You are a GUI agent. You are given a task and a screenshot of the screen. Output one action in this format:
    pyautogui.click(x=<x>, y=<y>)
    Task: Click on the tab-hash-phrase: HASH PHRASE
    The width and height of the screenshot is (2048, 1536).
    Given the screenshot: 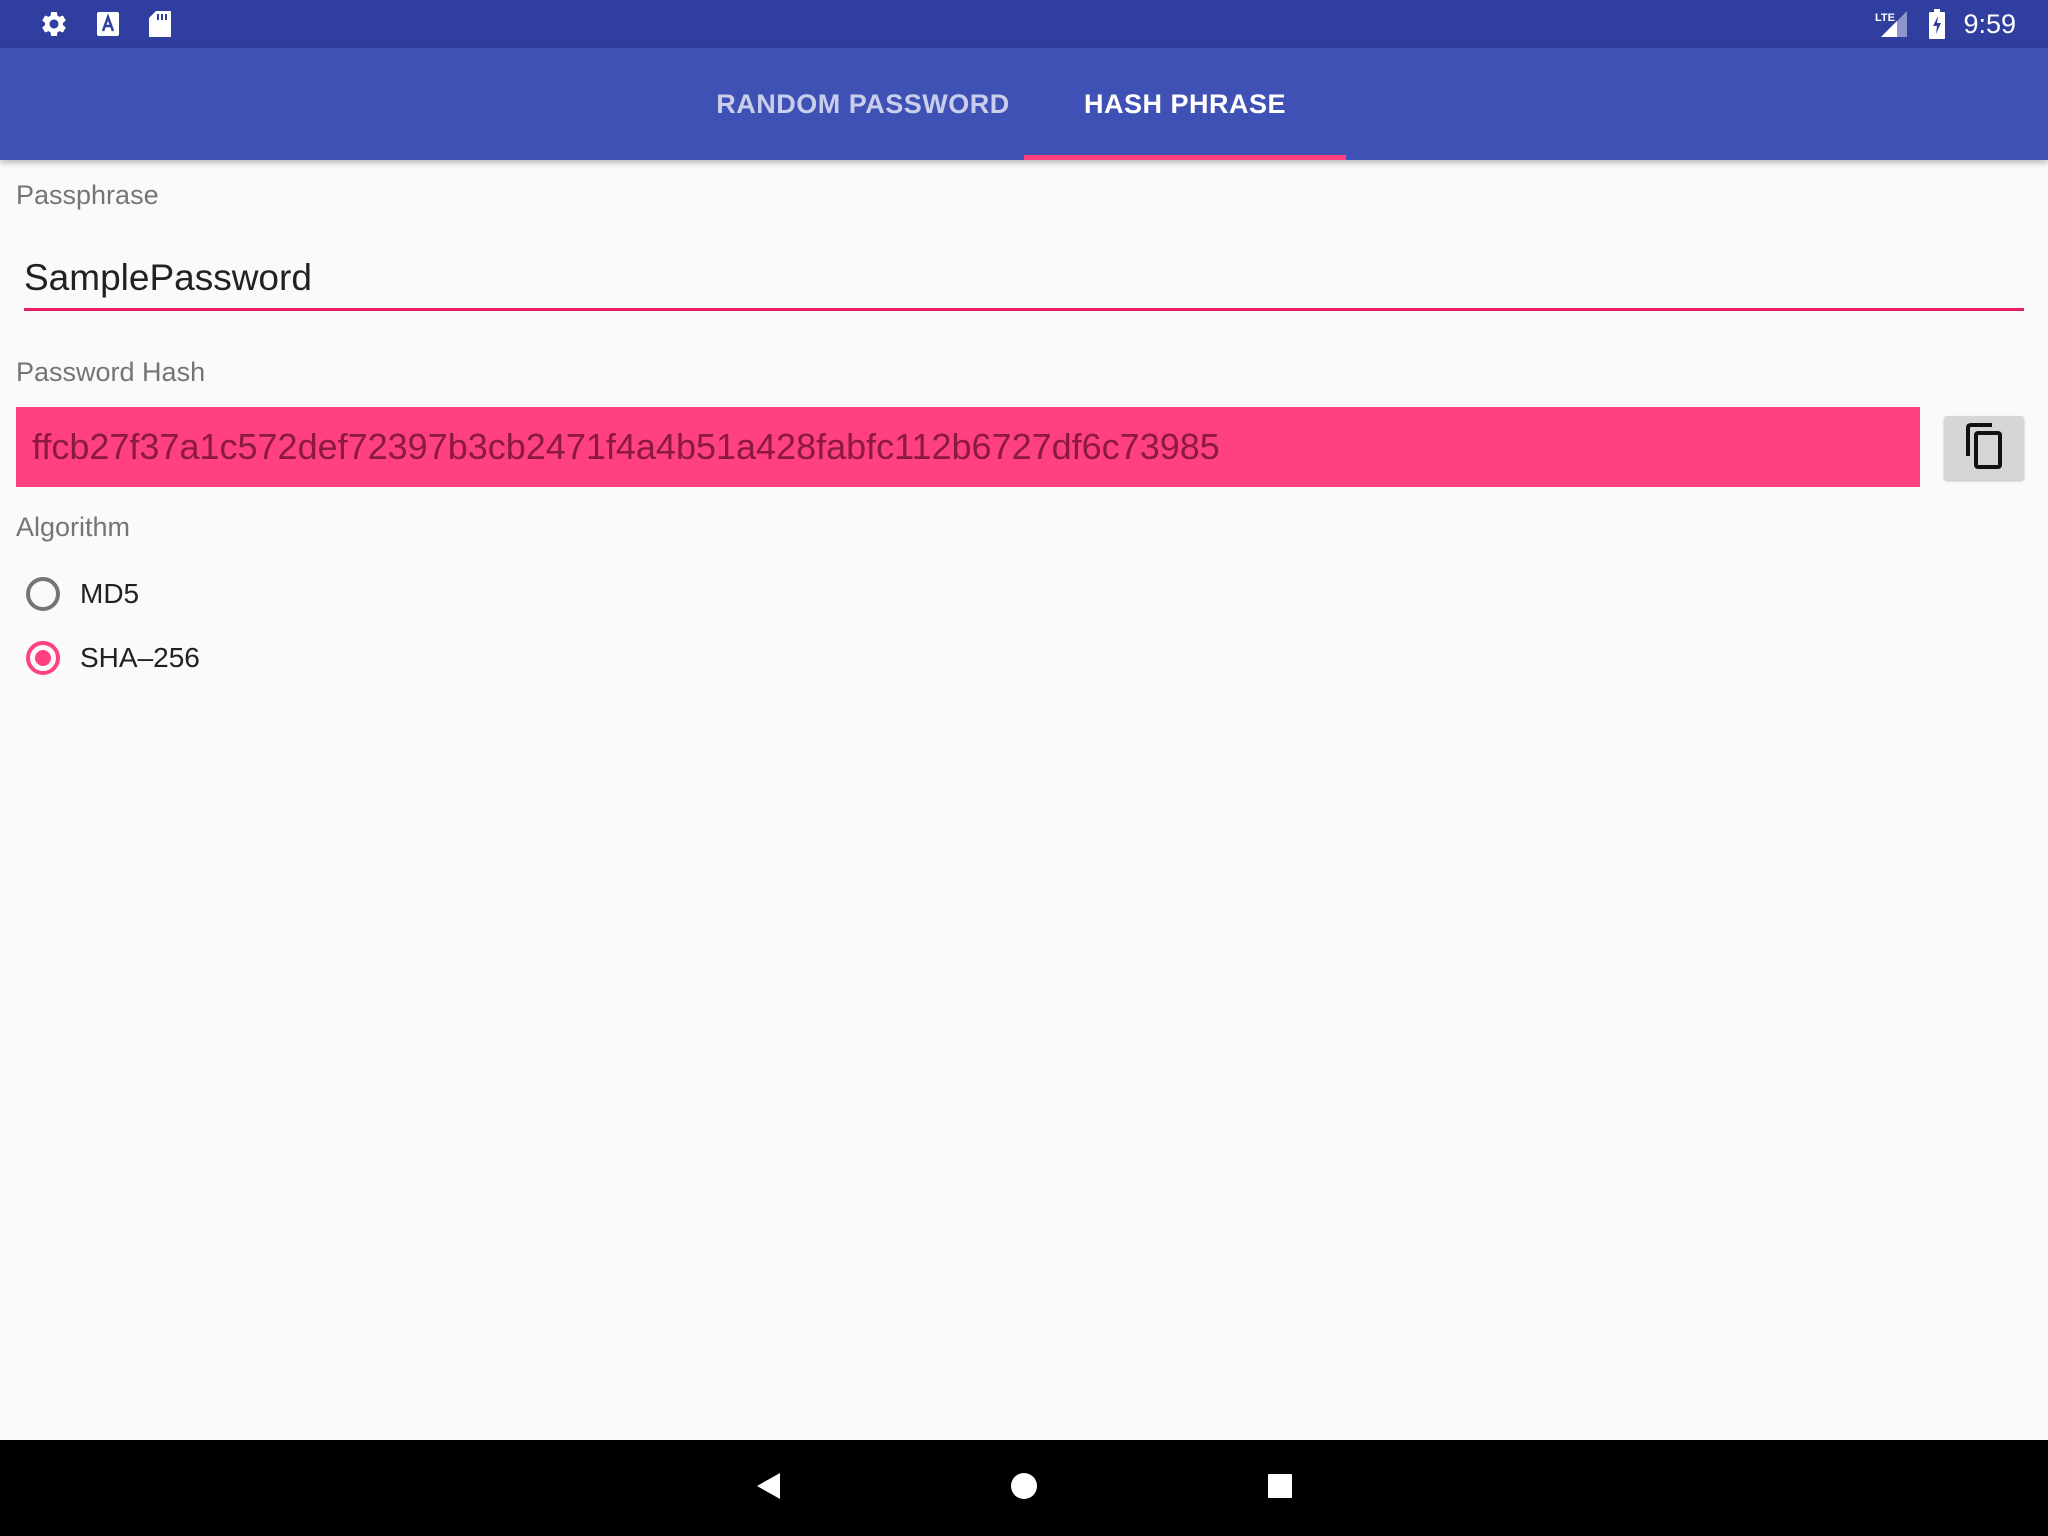 What is the action you would take?
    pyautogui.click(x=1185, y=104)
    